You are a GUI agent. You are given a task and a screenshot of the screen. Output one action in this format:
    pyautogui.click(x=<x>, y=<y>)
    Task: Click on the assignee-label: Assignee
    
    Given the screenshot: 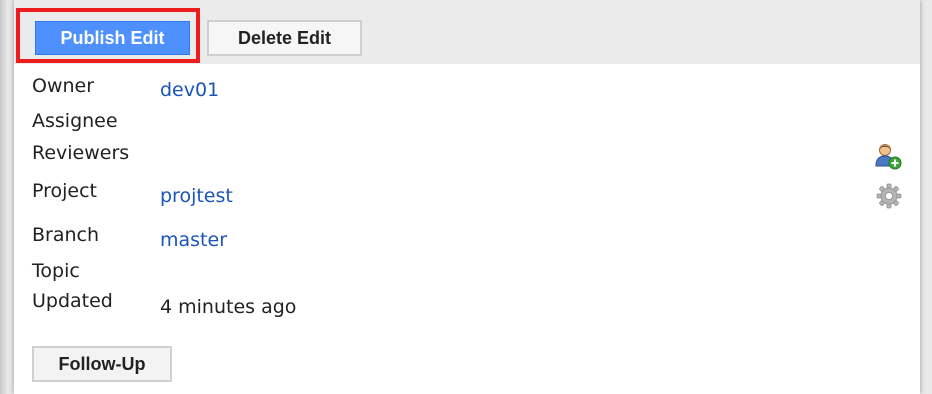 What is the action you would take?
    pyautogui.click(x=75, y=121)
    